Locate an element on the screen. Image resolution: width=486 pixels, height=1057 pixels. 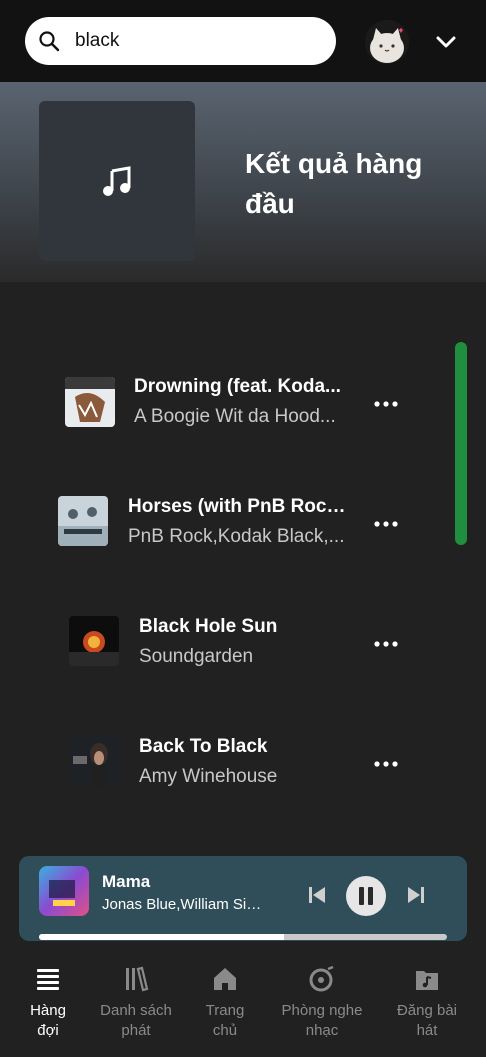
nav-label: Phòng nghe nhạc is located at coordinates (322, 1020).